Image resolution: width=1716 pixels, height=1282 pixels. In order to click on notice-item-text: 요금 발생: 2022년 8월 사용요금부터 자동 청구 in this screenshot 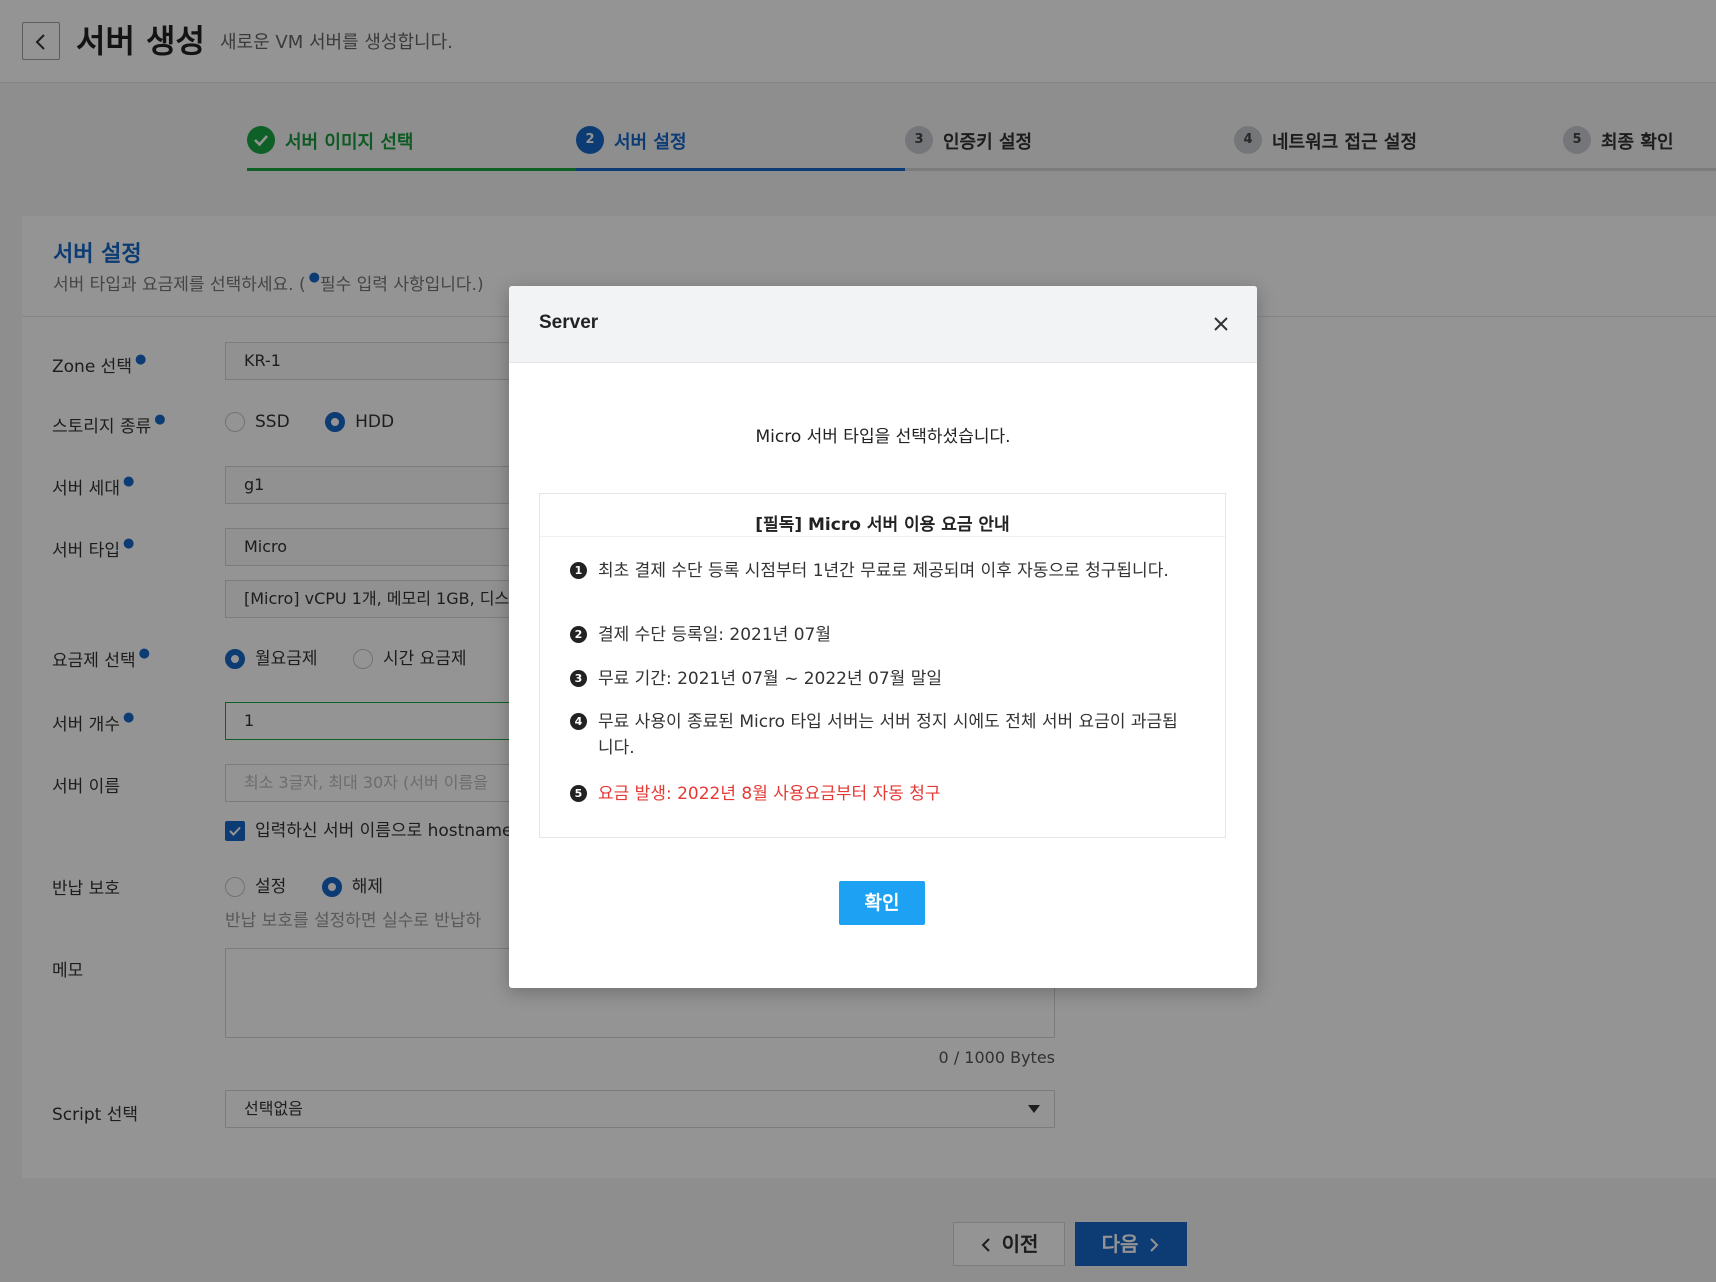, I will do `click(769, 794)`.